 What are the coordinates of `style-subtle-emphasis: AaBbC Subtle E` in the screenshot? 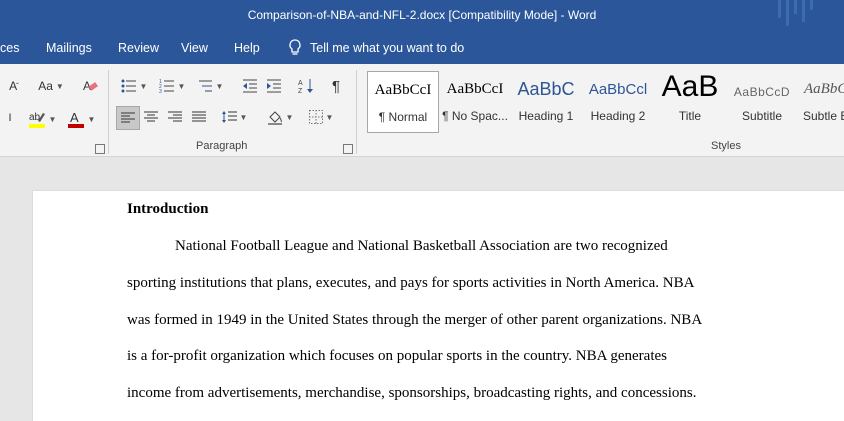 It's located at (822, 101).